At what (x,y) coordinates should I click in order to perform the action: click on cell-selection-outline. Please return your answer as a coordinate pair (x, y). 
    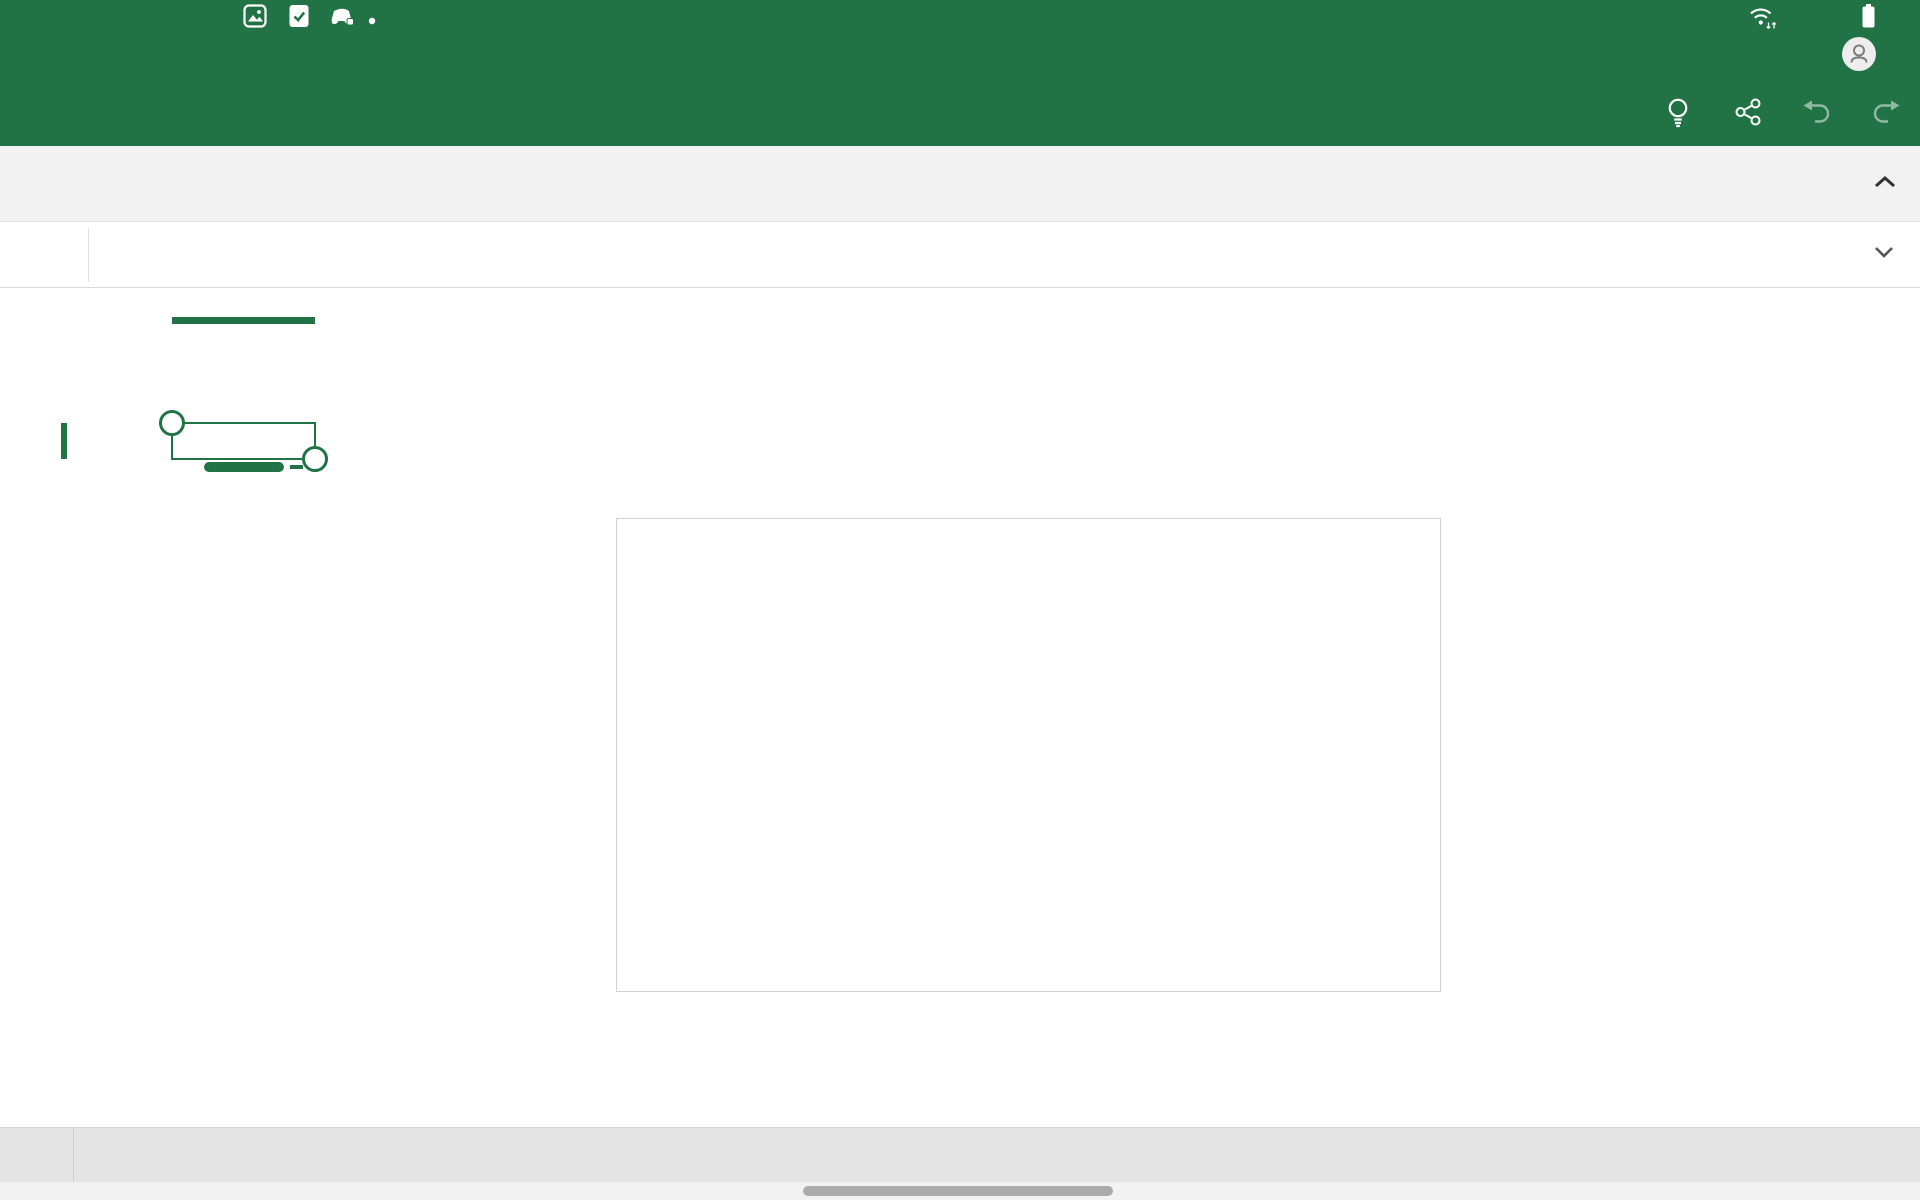
    Looking at the image, I should click on (243, 441).